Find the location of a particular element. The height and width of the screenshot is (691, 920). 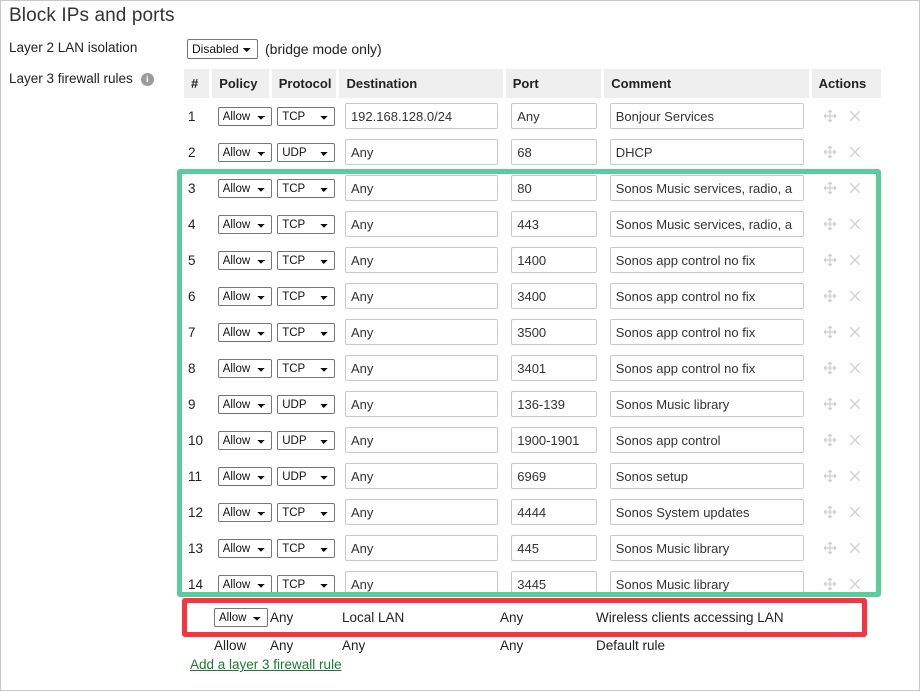

policy-select-row-14: AllowDeny is located at coordinates (244, 584).